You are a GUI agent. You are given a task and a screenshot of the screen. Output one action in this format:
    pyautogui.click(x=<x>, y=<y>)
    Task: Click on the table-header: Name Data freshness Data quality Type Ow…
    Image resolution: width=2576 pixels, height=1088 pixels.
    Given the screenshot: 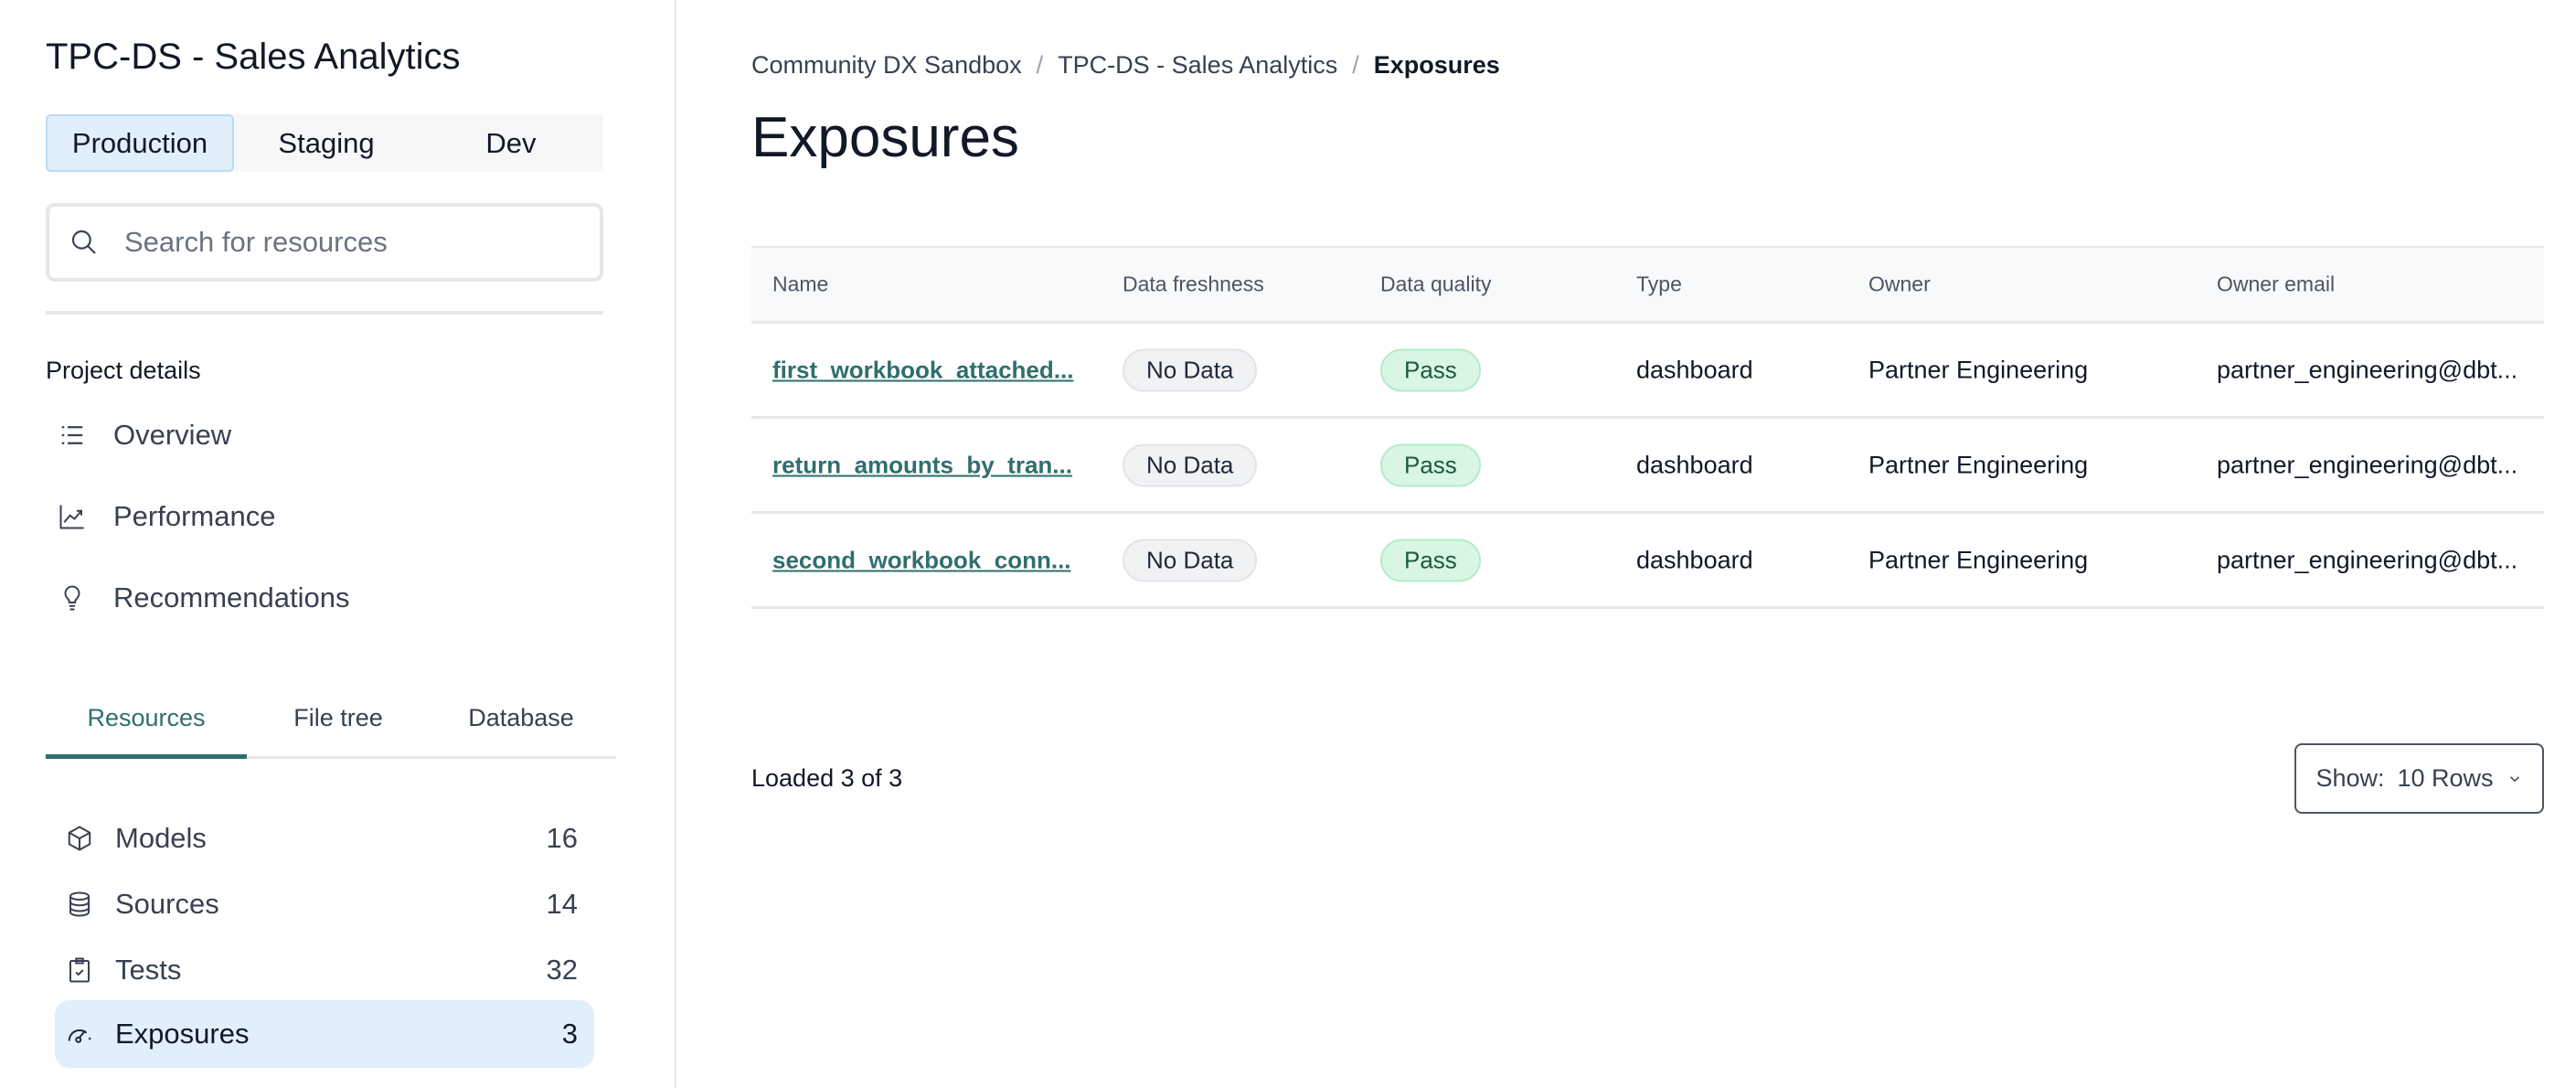 What is the action you would take?
    pyautogui.click(x=1647, y=286)
    